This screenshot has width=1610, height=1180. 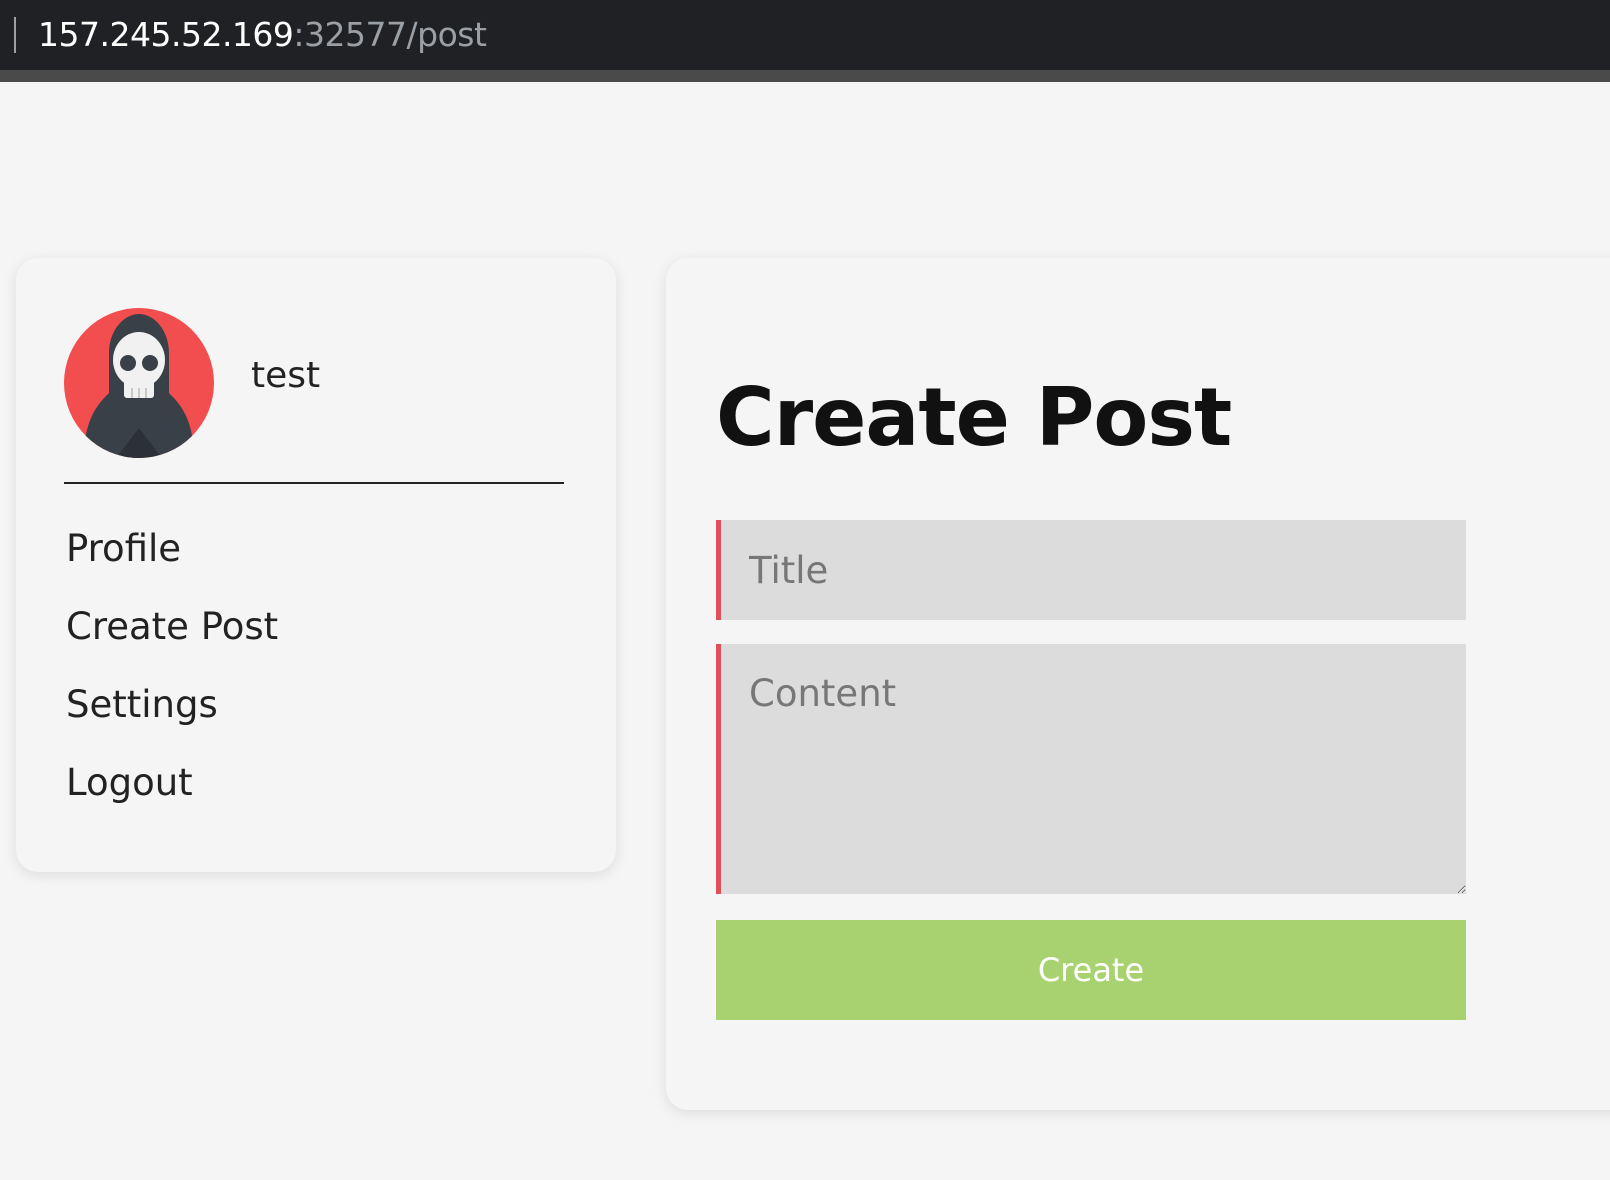 What do you see at coordinates (15, 35) in the screenshot?
I see `text-cursor` at bounding box center [15, 35].